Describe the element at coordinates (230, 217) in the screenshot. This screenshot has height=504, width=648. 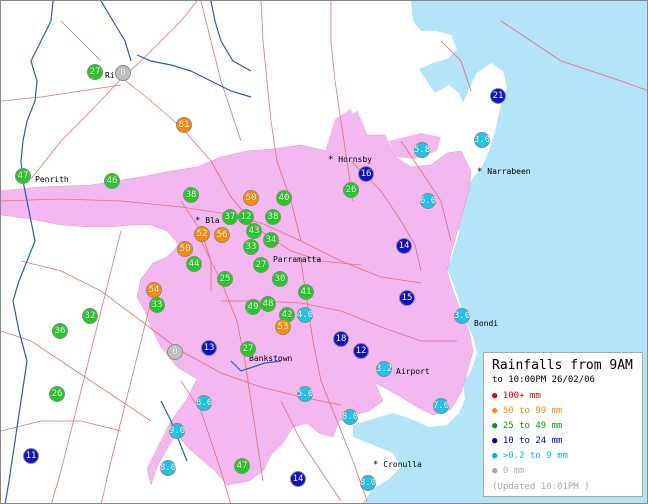
I see `station-marker: 37` at that location.